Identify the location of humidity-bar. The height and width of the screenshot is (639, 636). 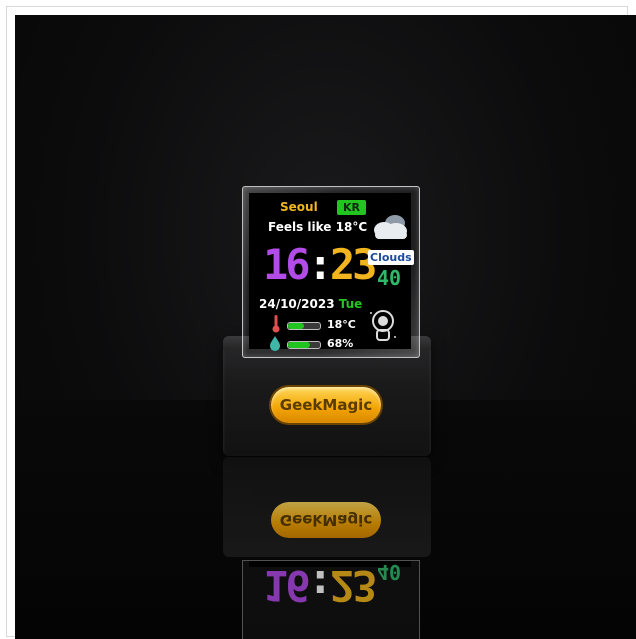
(304, 345).